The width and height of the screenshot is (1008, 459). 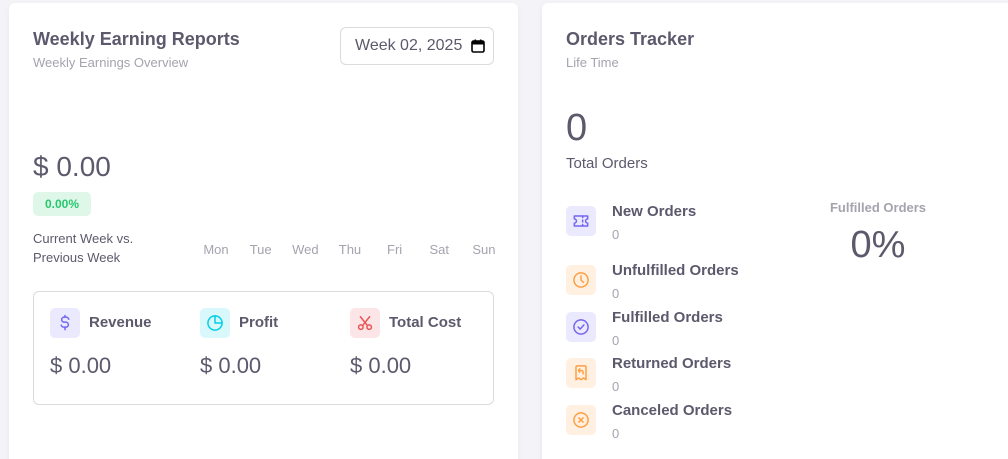 I want to click on stat-label: Total Cost, so click(x=425, y=322).